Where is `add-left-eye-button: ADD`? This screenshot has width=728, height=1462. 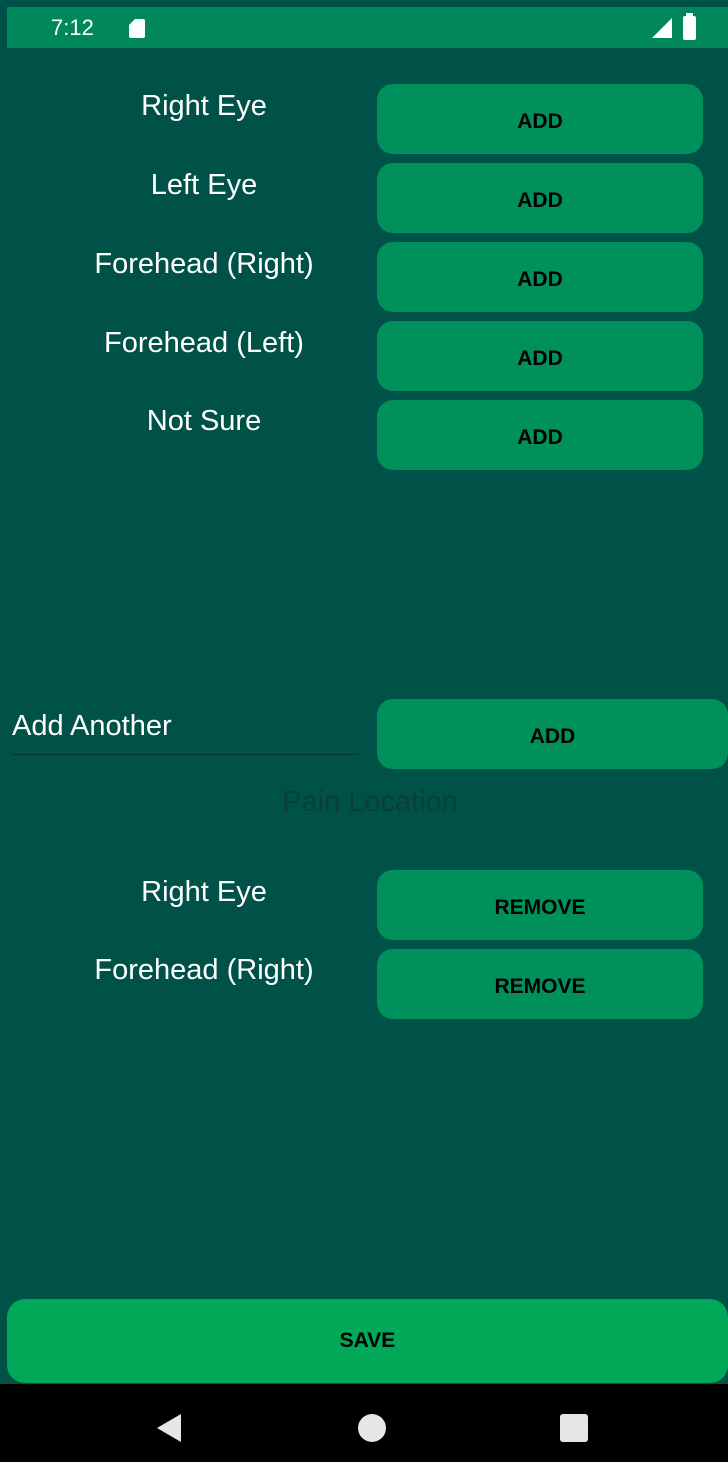
add-left-eye-button: ADD is located at coordinates (540, 198).